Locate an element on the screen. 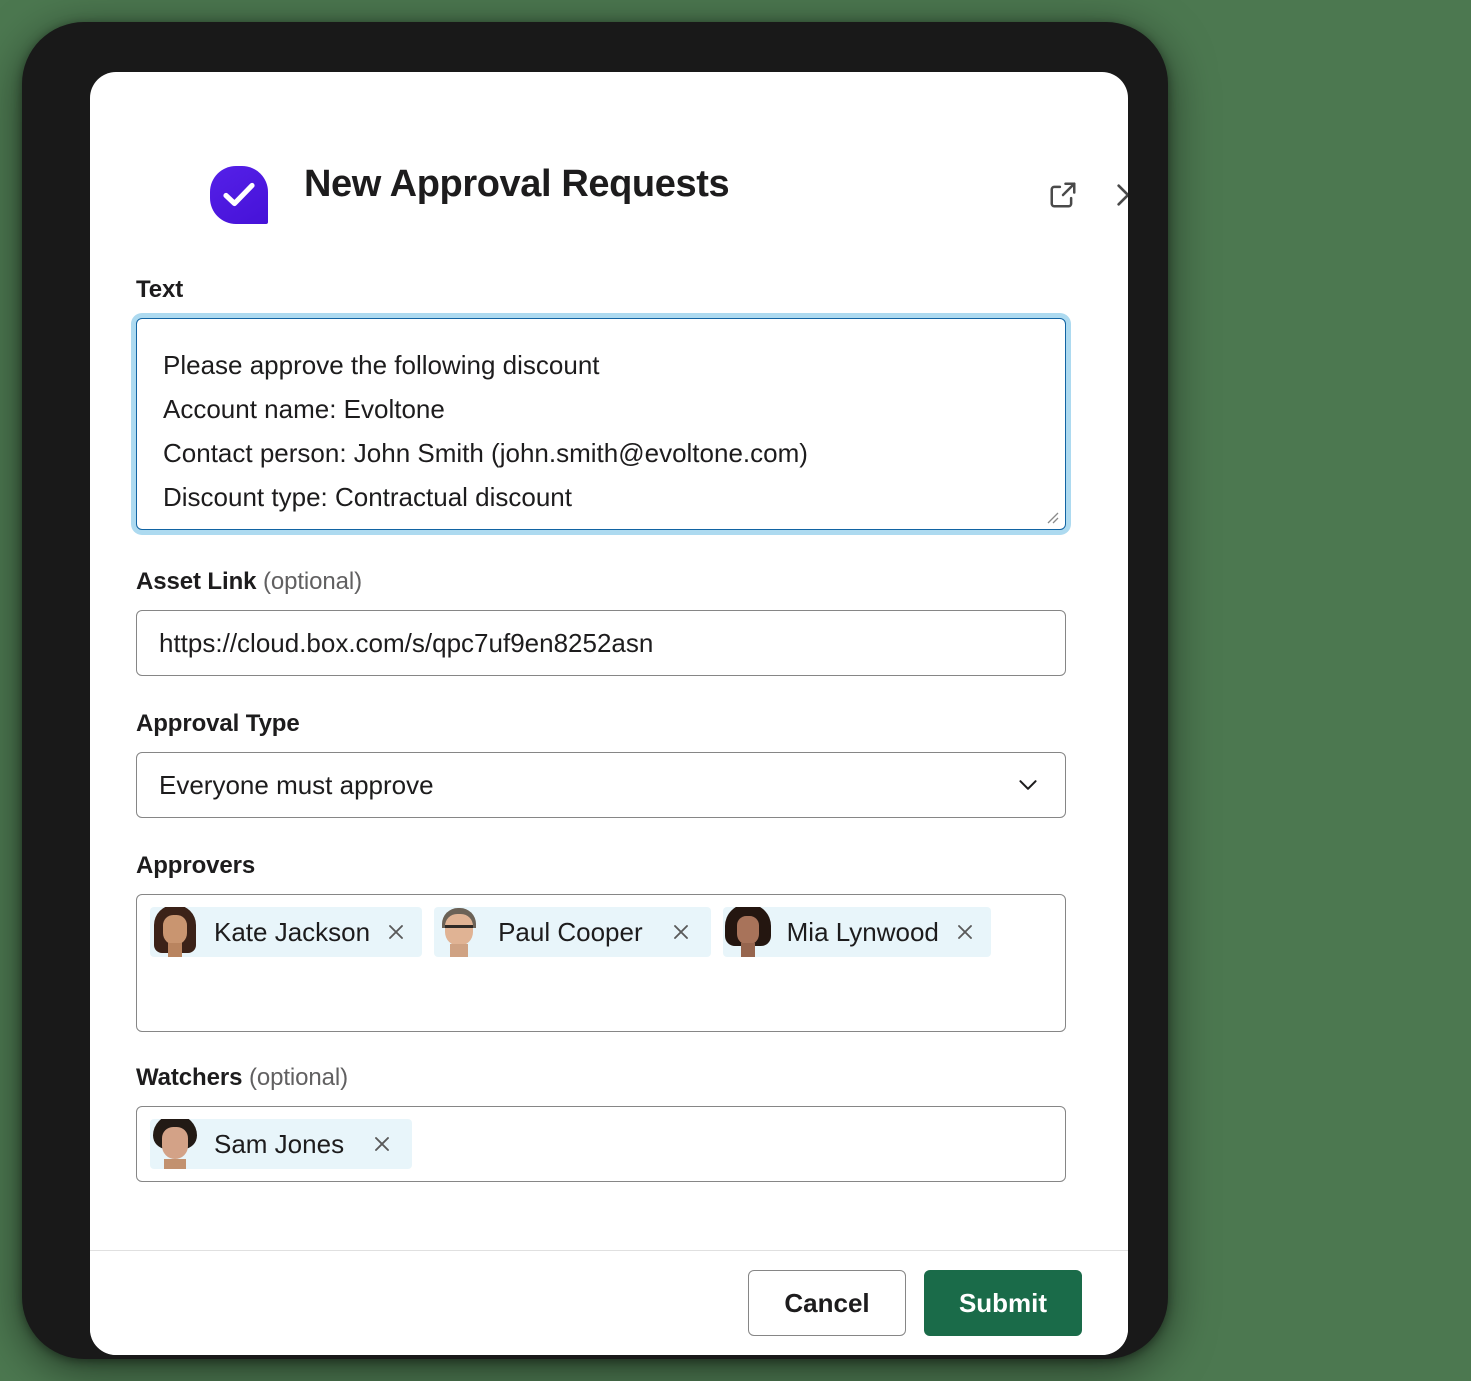  approval-type-label: Approval Type is located at coordinates (218, 723).